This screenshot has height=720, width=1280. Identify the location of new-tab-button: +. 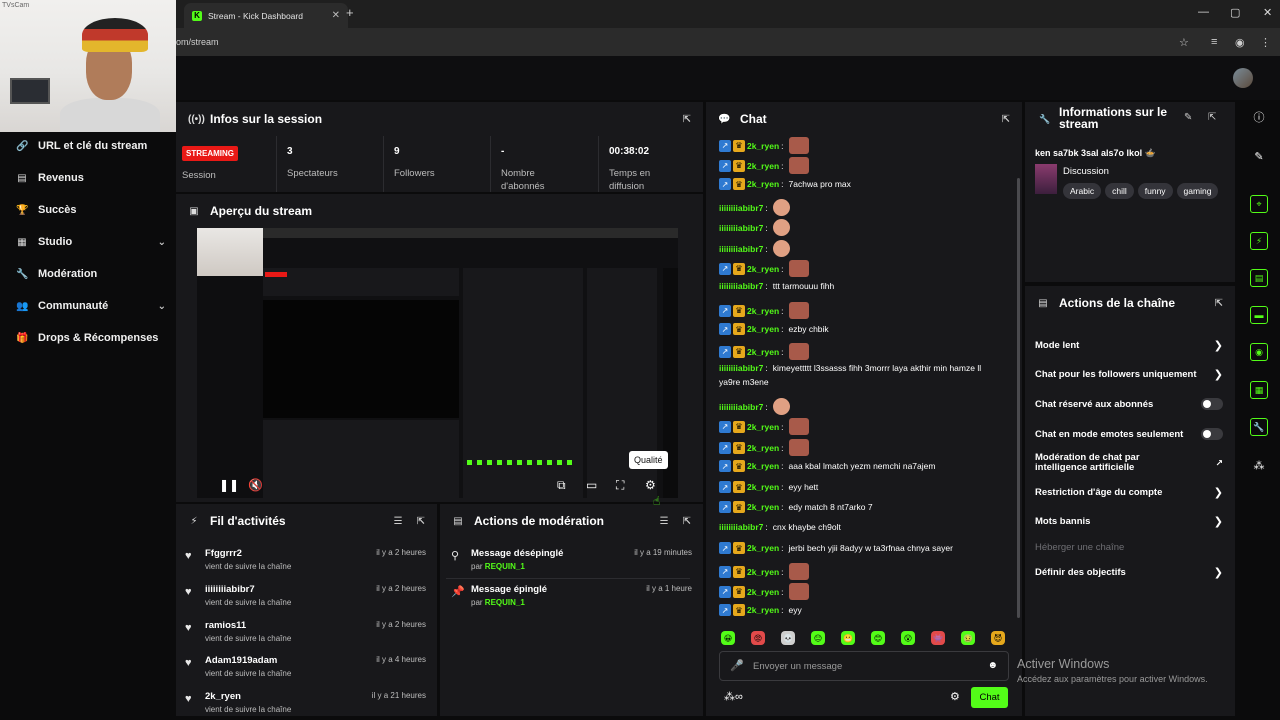
(350, 12).